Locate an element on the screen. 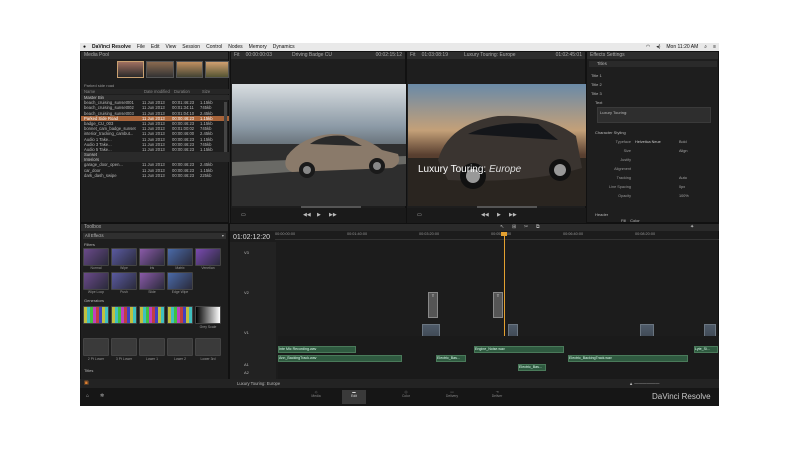 Image resolution: width=798 pixels, height=449 pixels. volume-icon: ◂) is located at coordinates (658, 47).